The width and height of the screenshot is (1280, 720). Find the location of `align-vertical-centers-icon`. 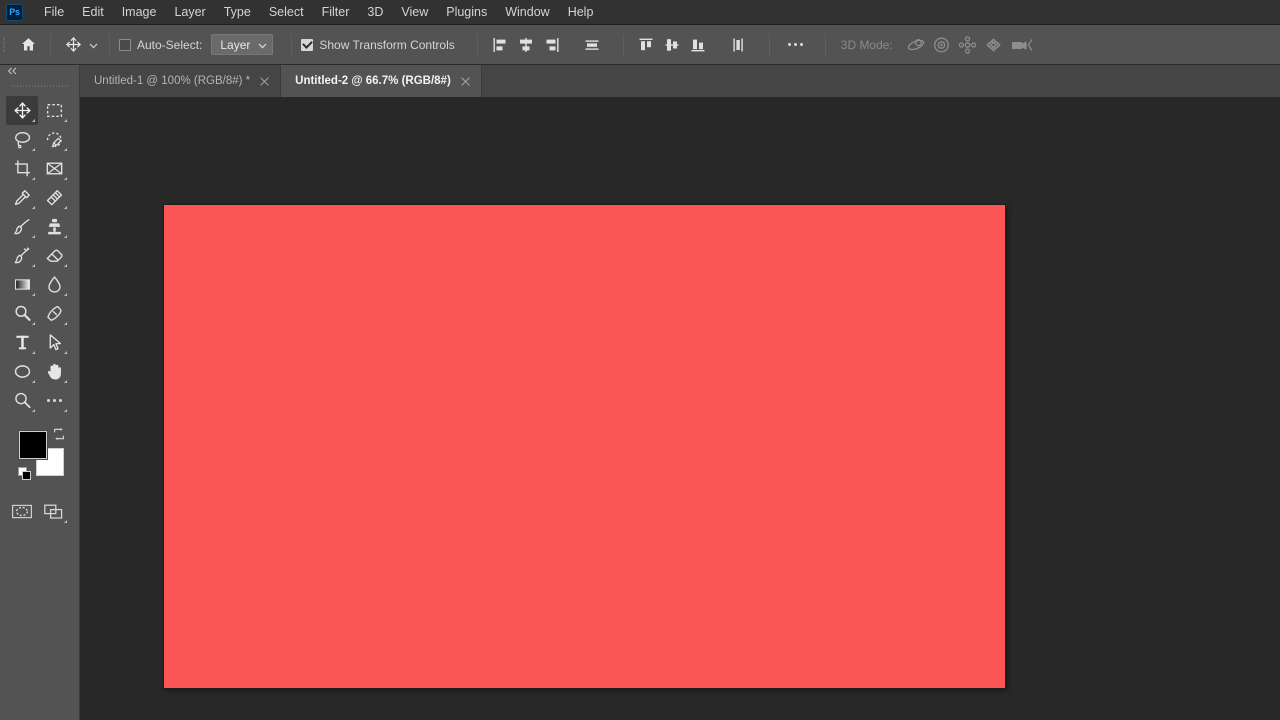

align-vertical-centers-icon is located at coordinates (672, 45).